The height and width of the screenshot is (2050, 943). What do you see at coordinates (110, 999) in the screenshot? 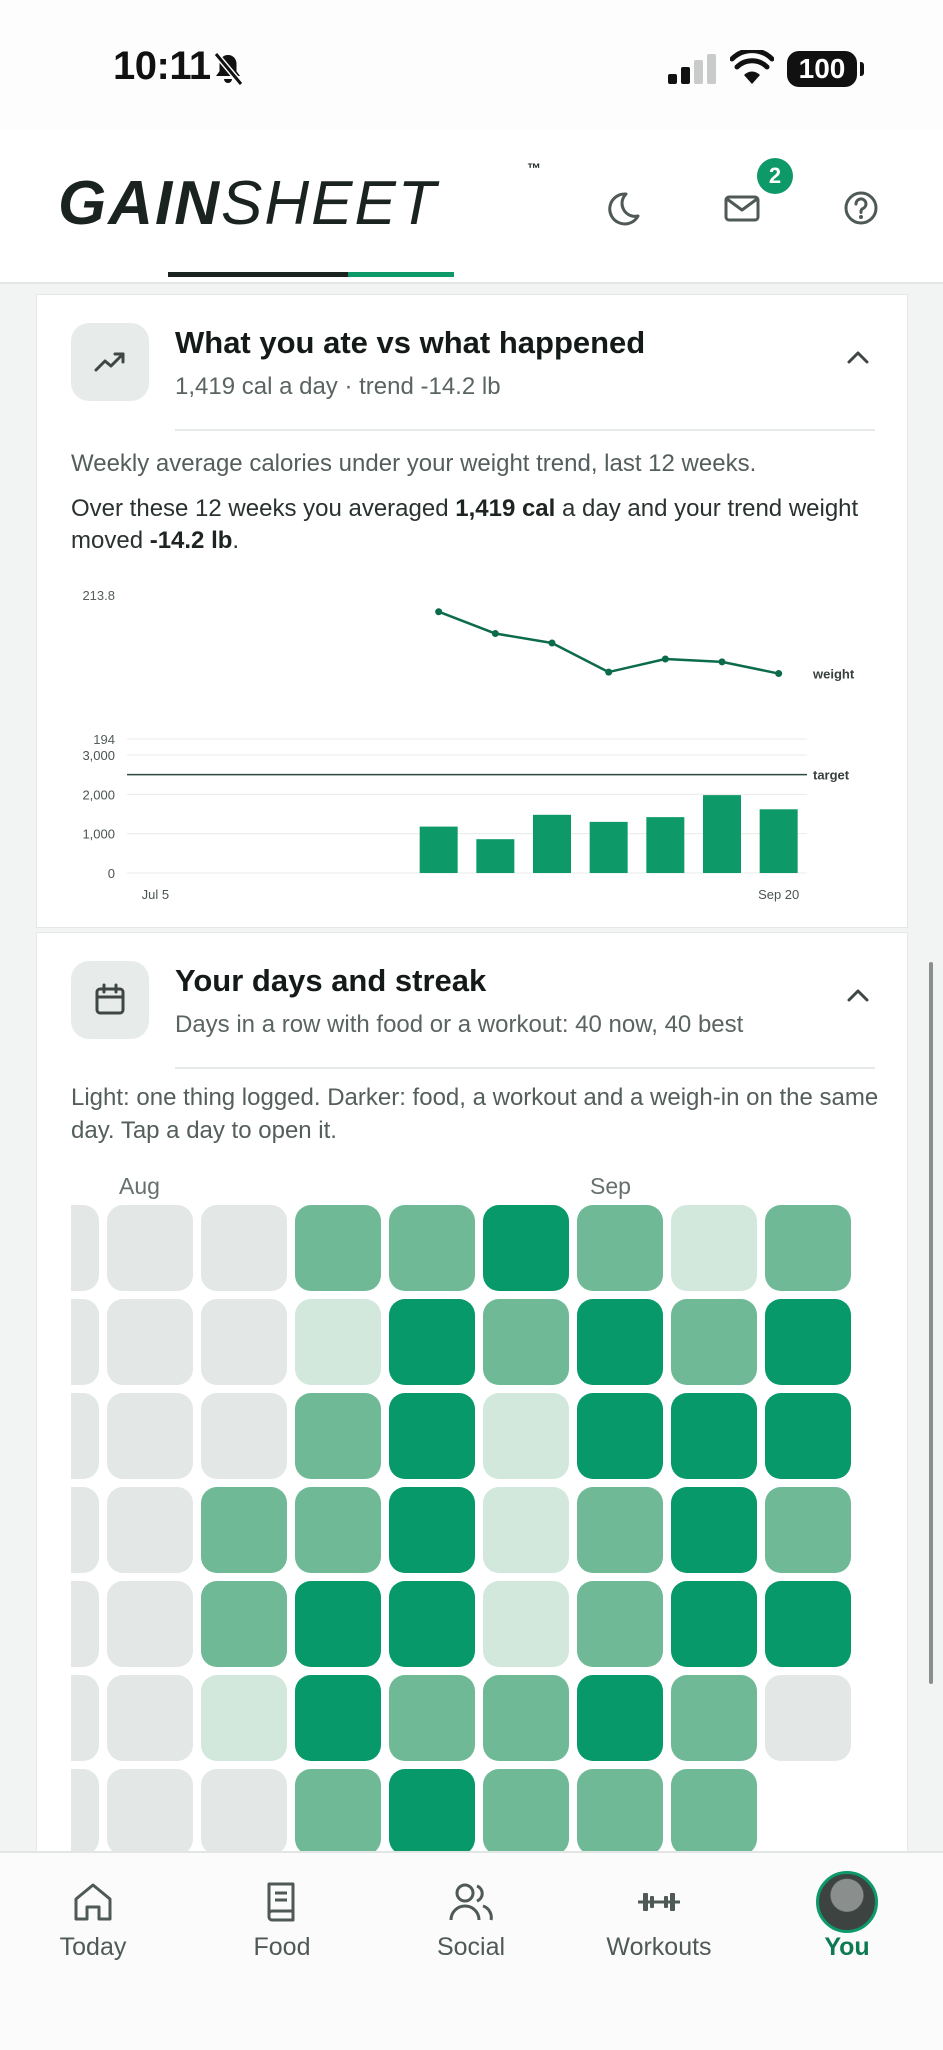
I see `calendar-icon` at bounding box center [110, 999].